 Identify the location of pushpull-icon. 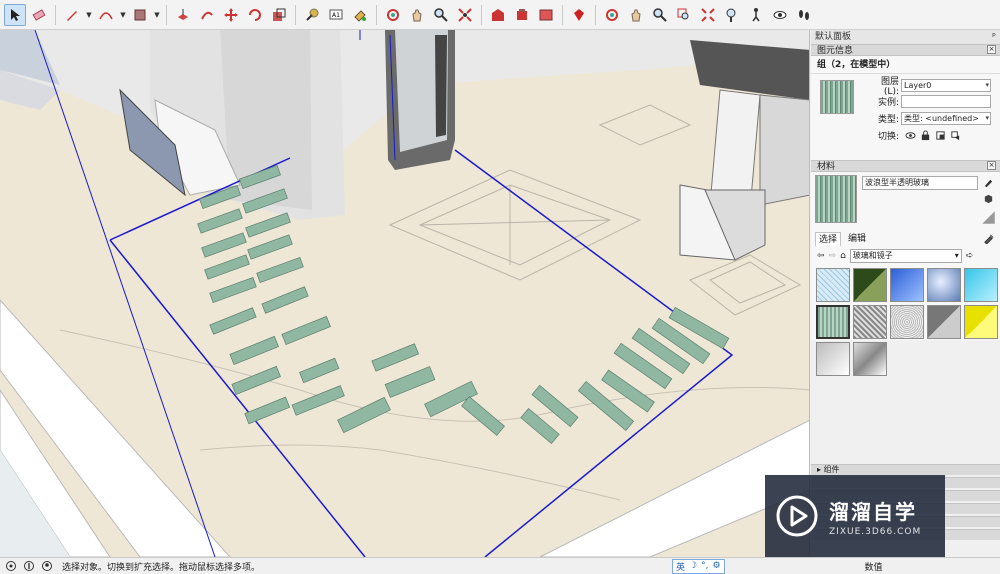
(183, 15).